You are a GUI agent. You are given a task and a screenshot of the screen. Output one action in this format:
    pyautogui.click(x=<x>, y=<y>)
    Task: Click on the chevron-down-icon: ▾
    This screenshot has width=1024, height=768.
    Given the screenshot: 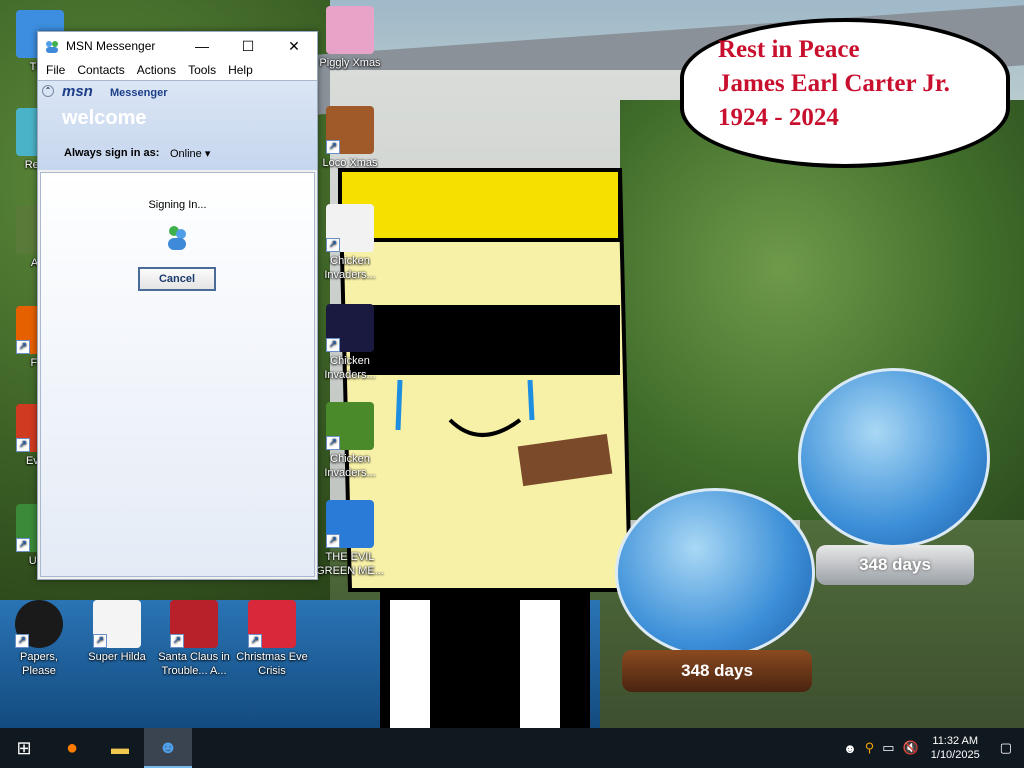 What is the action you would take?
    pyautogui.click(x=207, y=154)
    